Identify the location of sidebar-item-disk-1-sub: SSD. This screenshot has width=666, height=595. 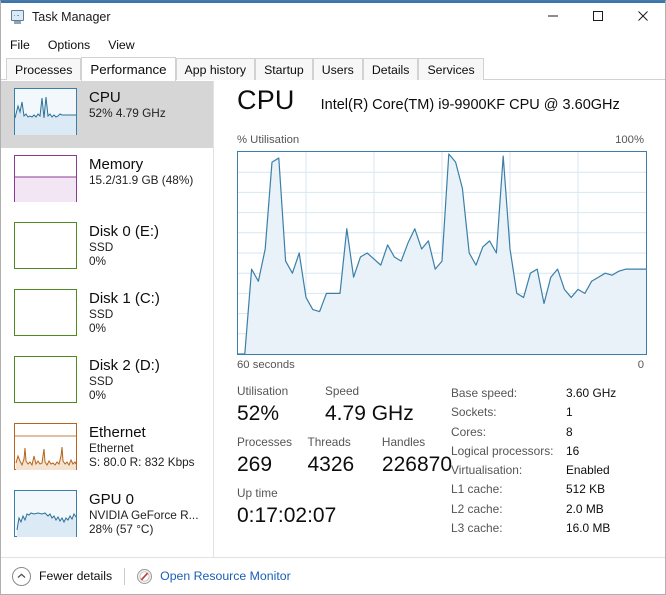
(101, 313).